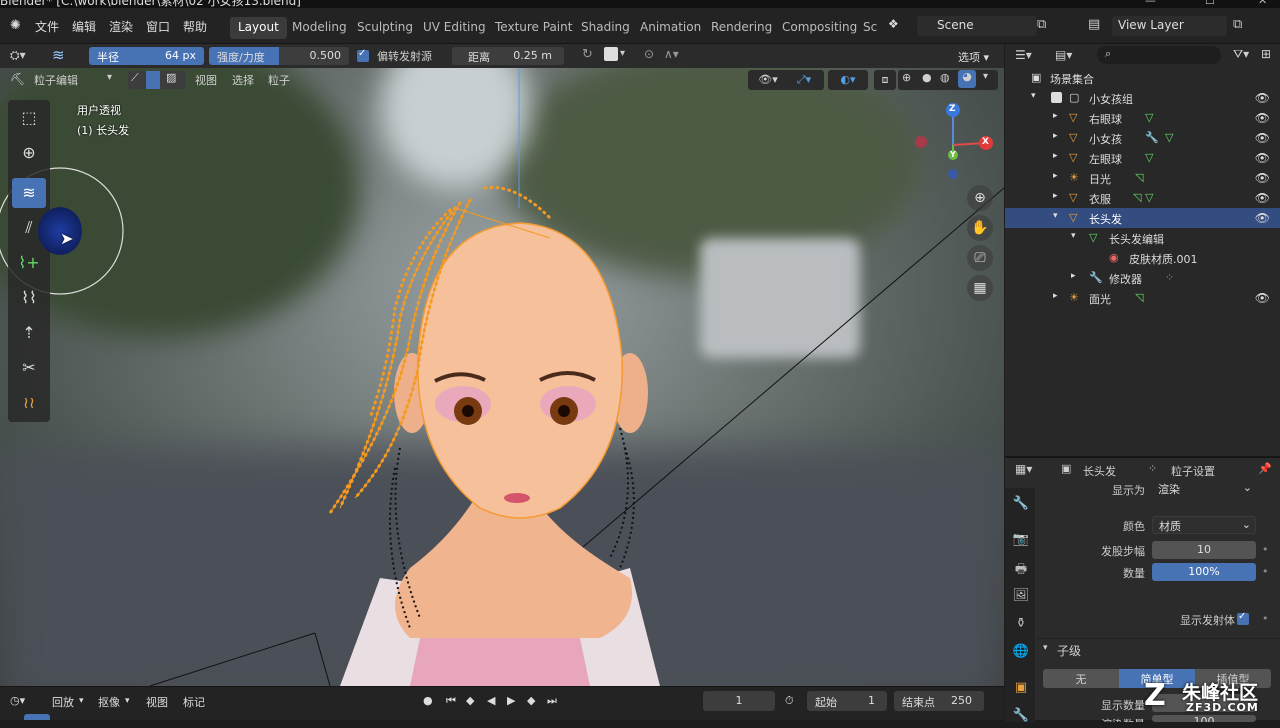  Describe the element at coordinates (870, 28) in the screenshot. I see `tab-scripting: Sc` at that location.